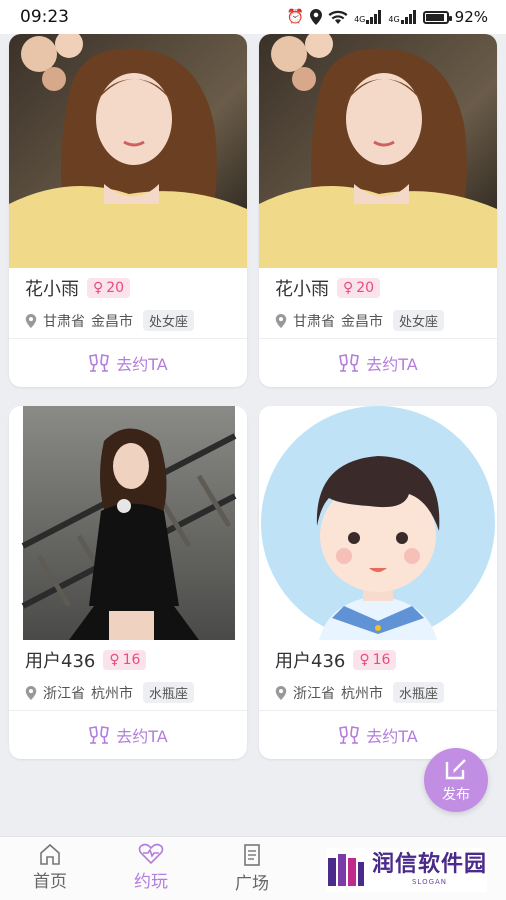 This screenshot has width=506, height=900. What do you see at coordinates (402, 17) in the screenshot?
I see `signal-icon-2: 4G` at bounding box center [402, 17].